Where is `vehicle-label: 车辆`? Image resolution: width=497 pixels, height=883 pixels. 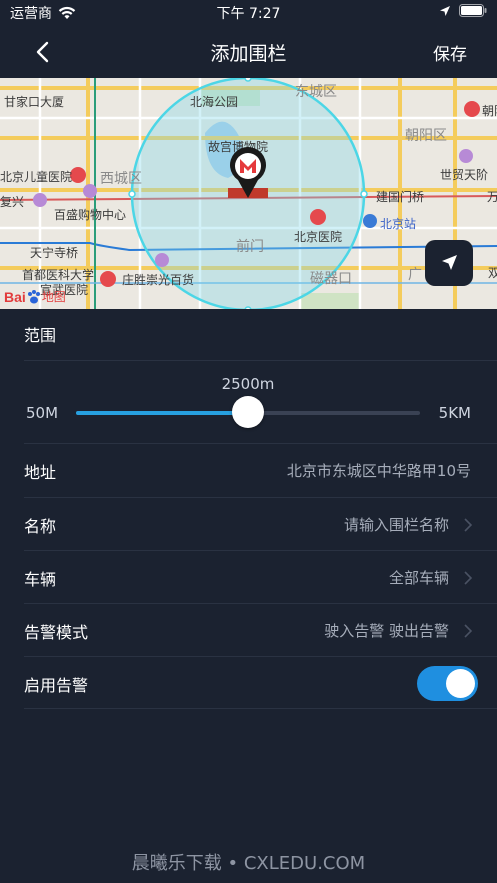 vehicle-label: 车辆 is located at coordinates (40, 579).